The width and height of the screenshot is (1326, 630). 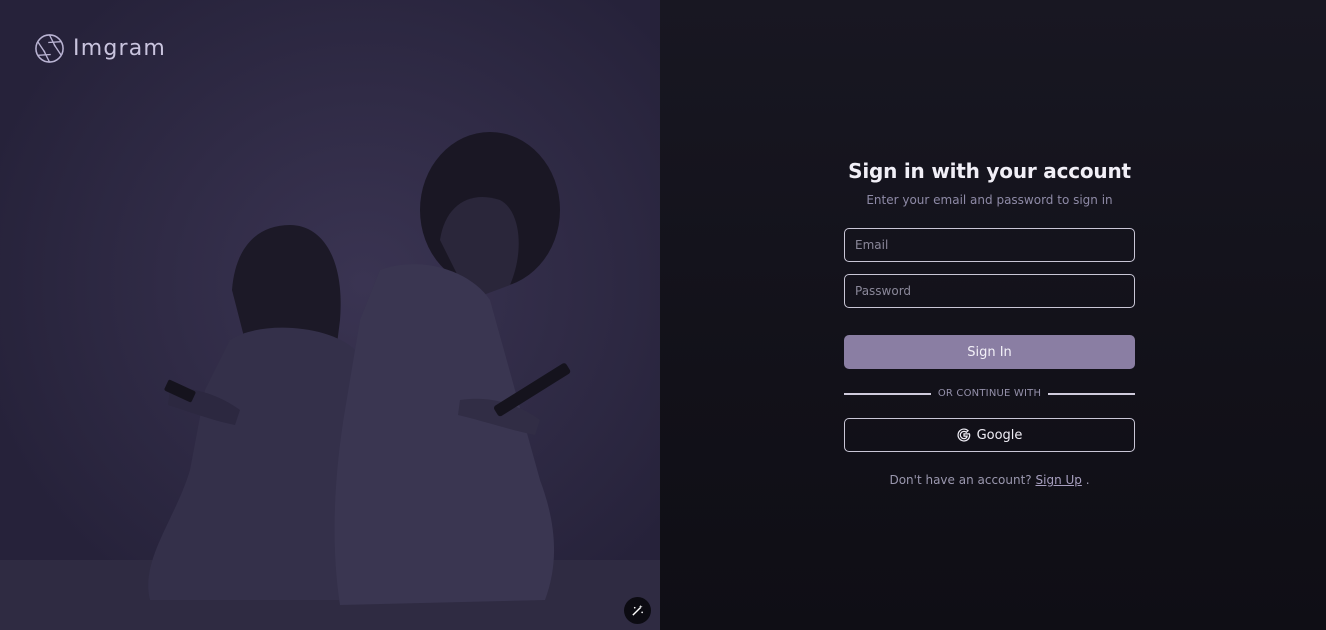 I want to click on google-label: Google, so click(x=999, y=435).